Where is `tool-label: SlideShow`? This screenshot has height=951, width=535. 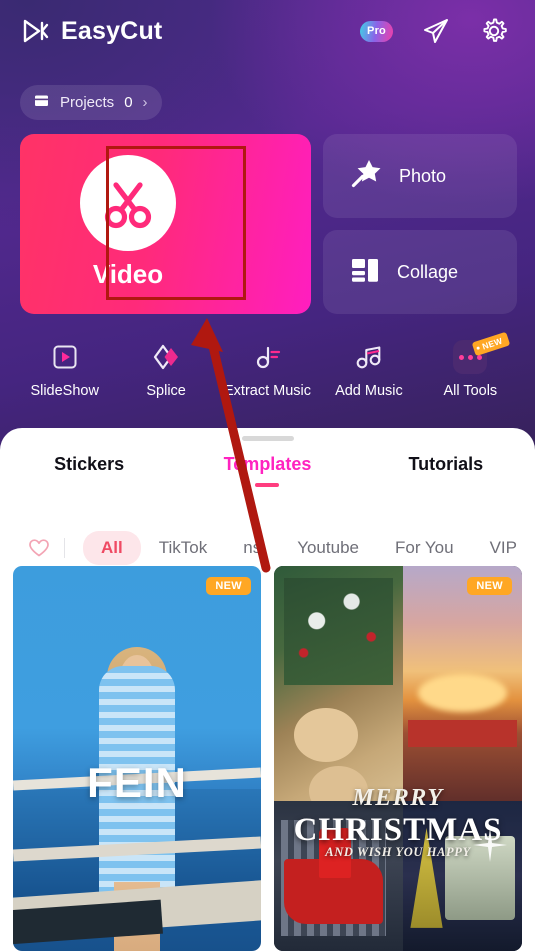
tool-label: SlideShow is located at coordinates (64, 391).